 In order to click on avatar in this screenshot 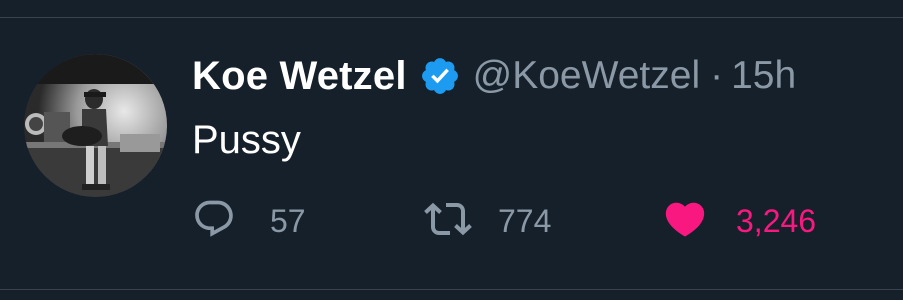, I will do `click(95, 125)`.